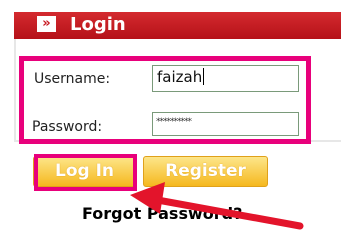  What do you see at coordinates (85, 172) in the screenshot?
I see `login-button-highlight` at bounding box center [85, 172].